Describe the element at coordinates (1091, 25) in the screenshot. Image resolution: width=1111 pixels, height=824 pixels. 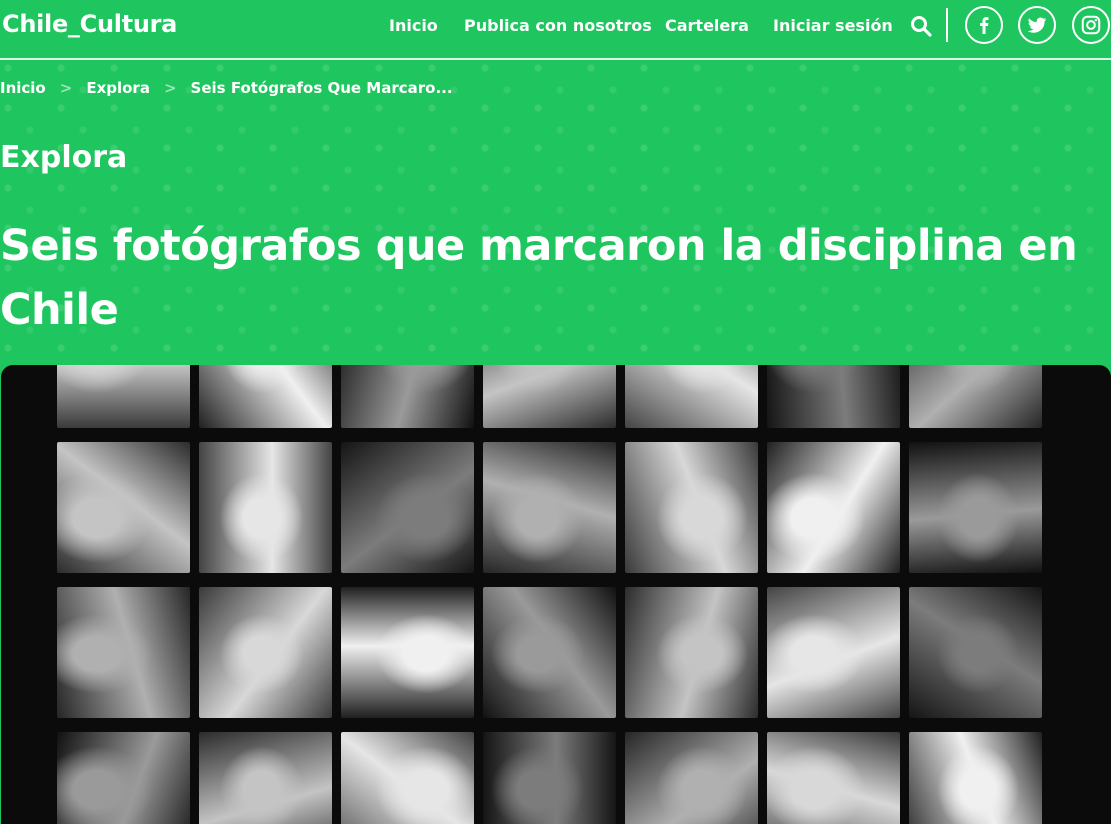
I see `instagram-icon` at that location.